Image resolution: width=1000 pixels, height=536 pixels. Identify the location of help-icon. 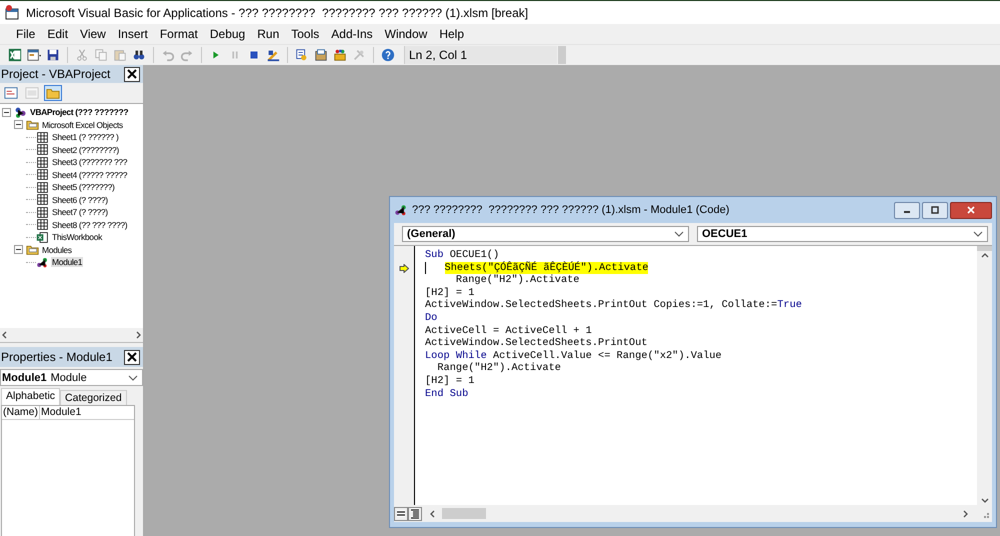
(388, 55).